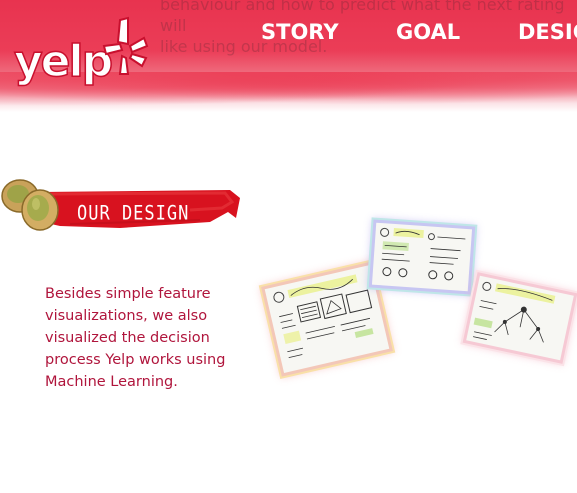 This screenshot has height=493, width=577. I want to click on section-banner: OUR DESIGN, so click(122, 205).